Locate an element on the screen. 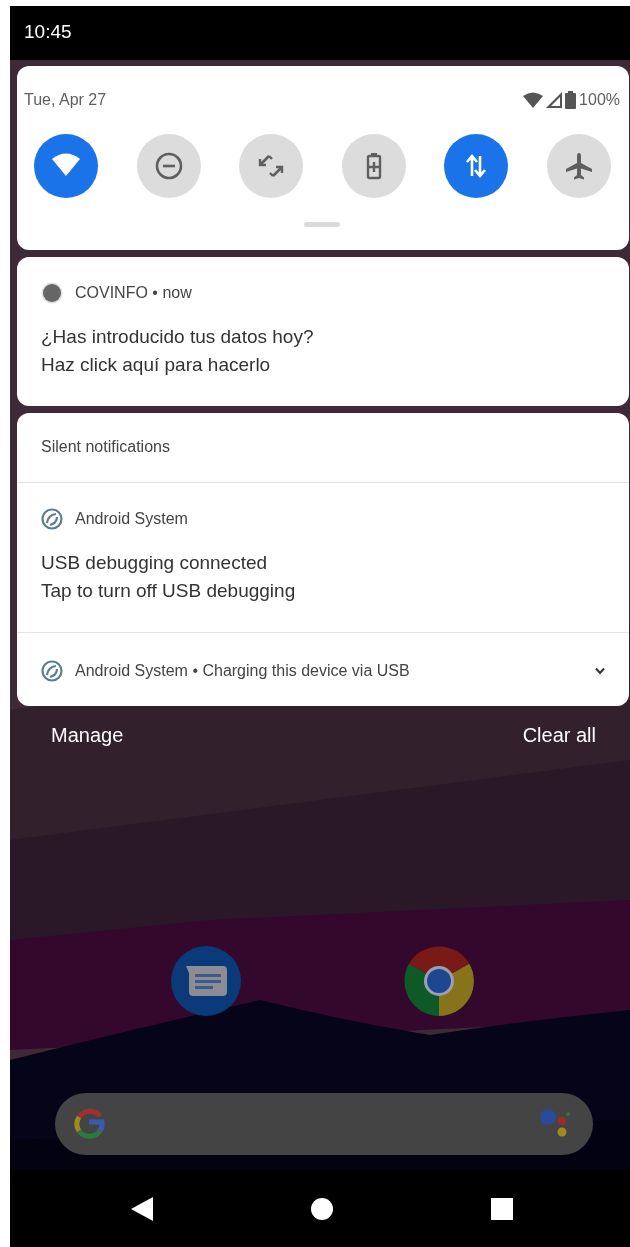  date-text: Tue, Apr 27 is located at coordinates (66, 100).